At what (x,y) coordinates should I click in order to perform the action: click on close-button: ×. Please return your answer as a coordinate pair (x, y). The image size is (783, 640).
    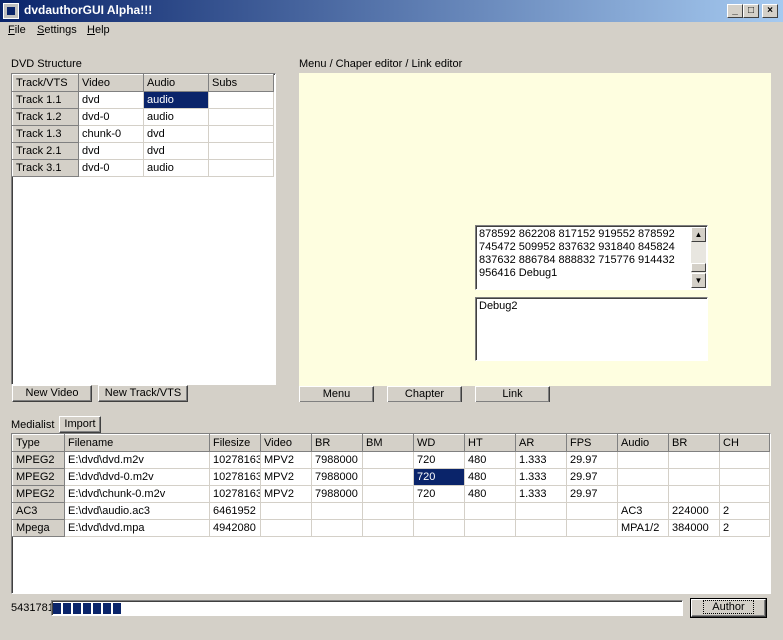
    Looking at the image, I should click on (770, 11).